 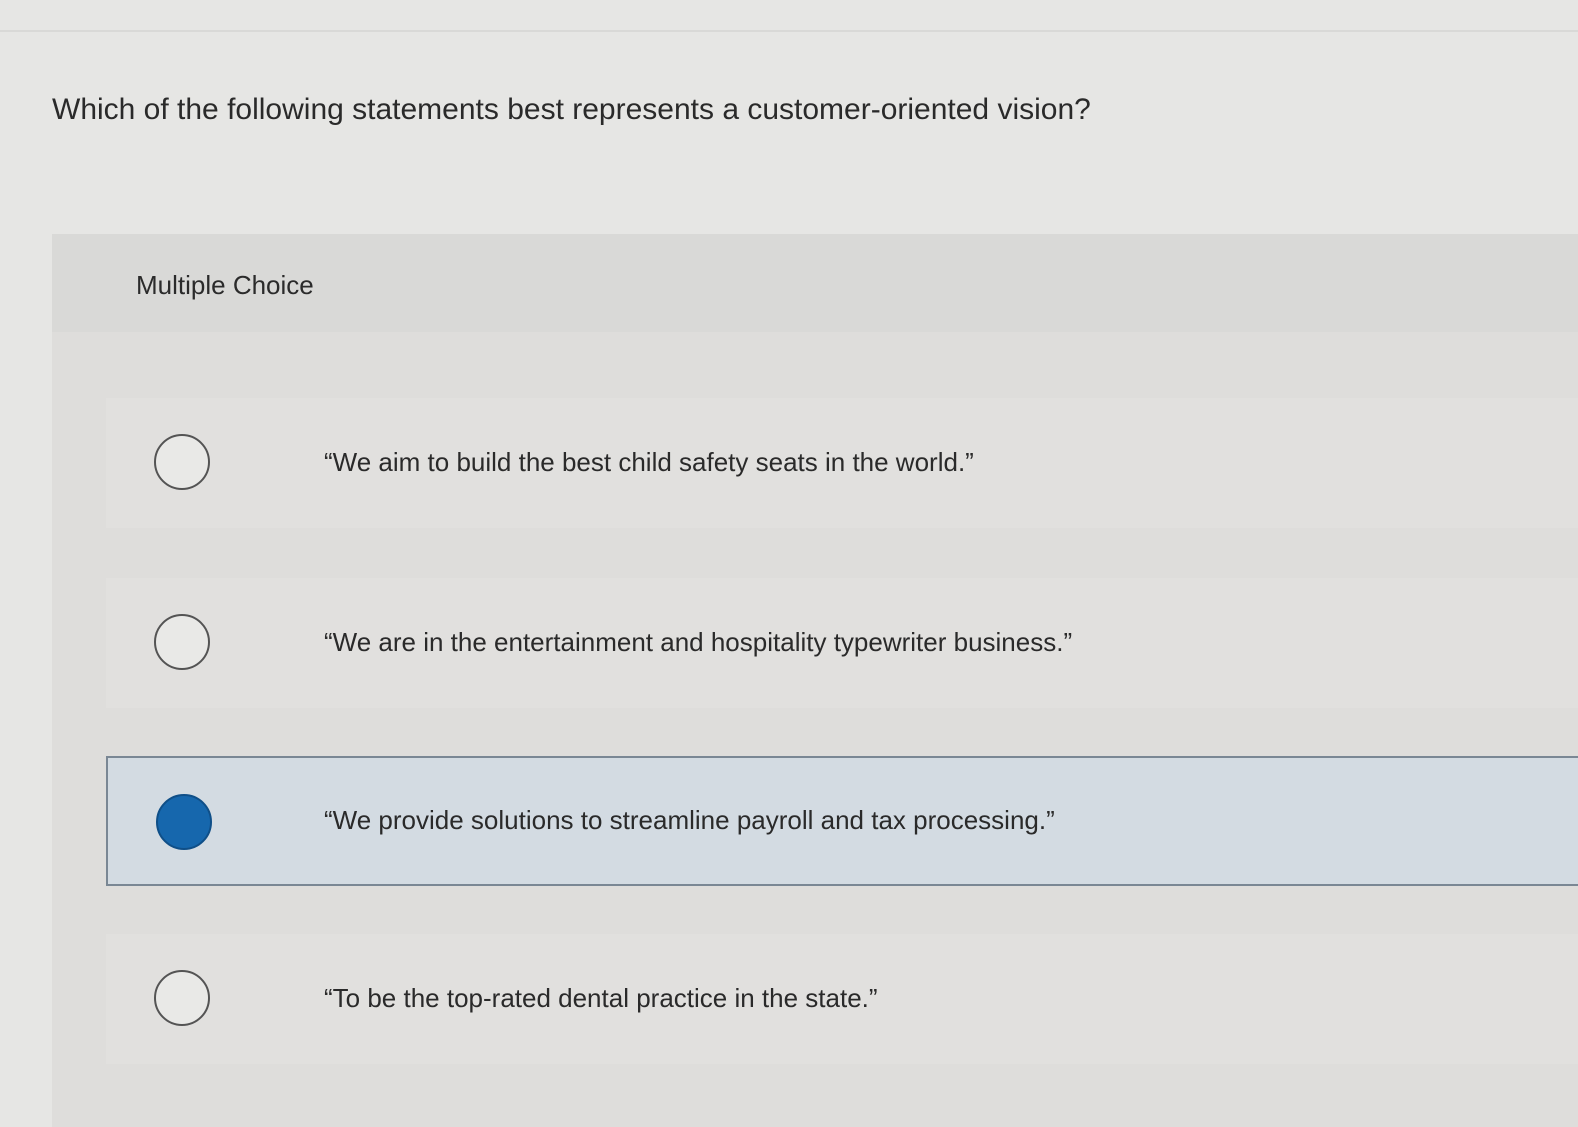 What do you see at coordinates (225, 285) in the screenshot?
I see `multiple-choice-label: Multiple Choice` at bounding box center [225, 285].